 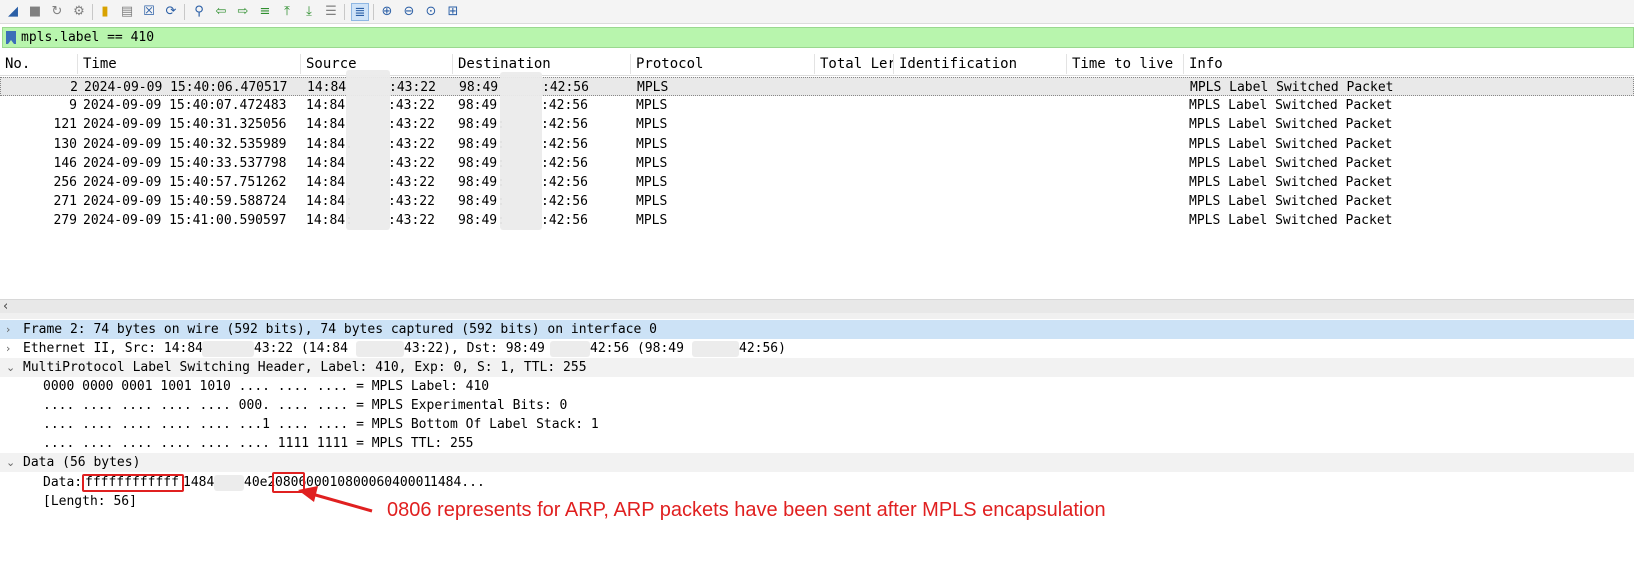 What do you see at coordinates (335, 499) in the screenshot?
I see `annotation-arrow` at bounding box center [335, 499].